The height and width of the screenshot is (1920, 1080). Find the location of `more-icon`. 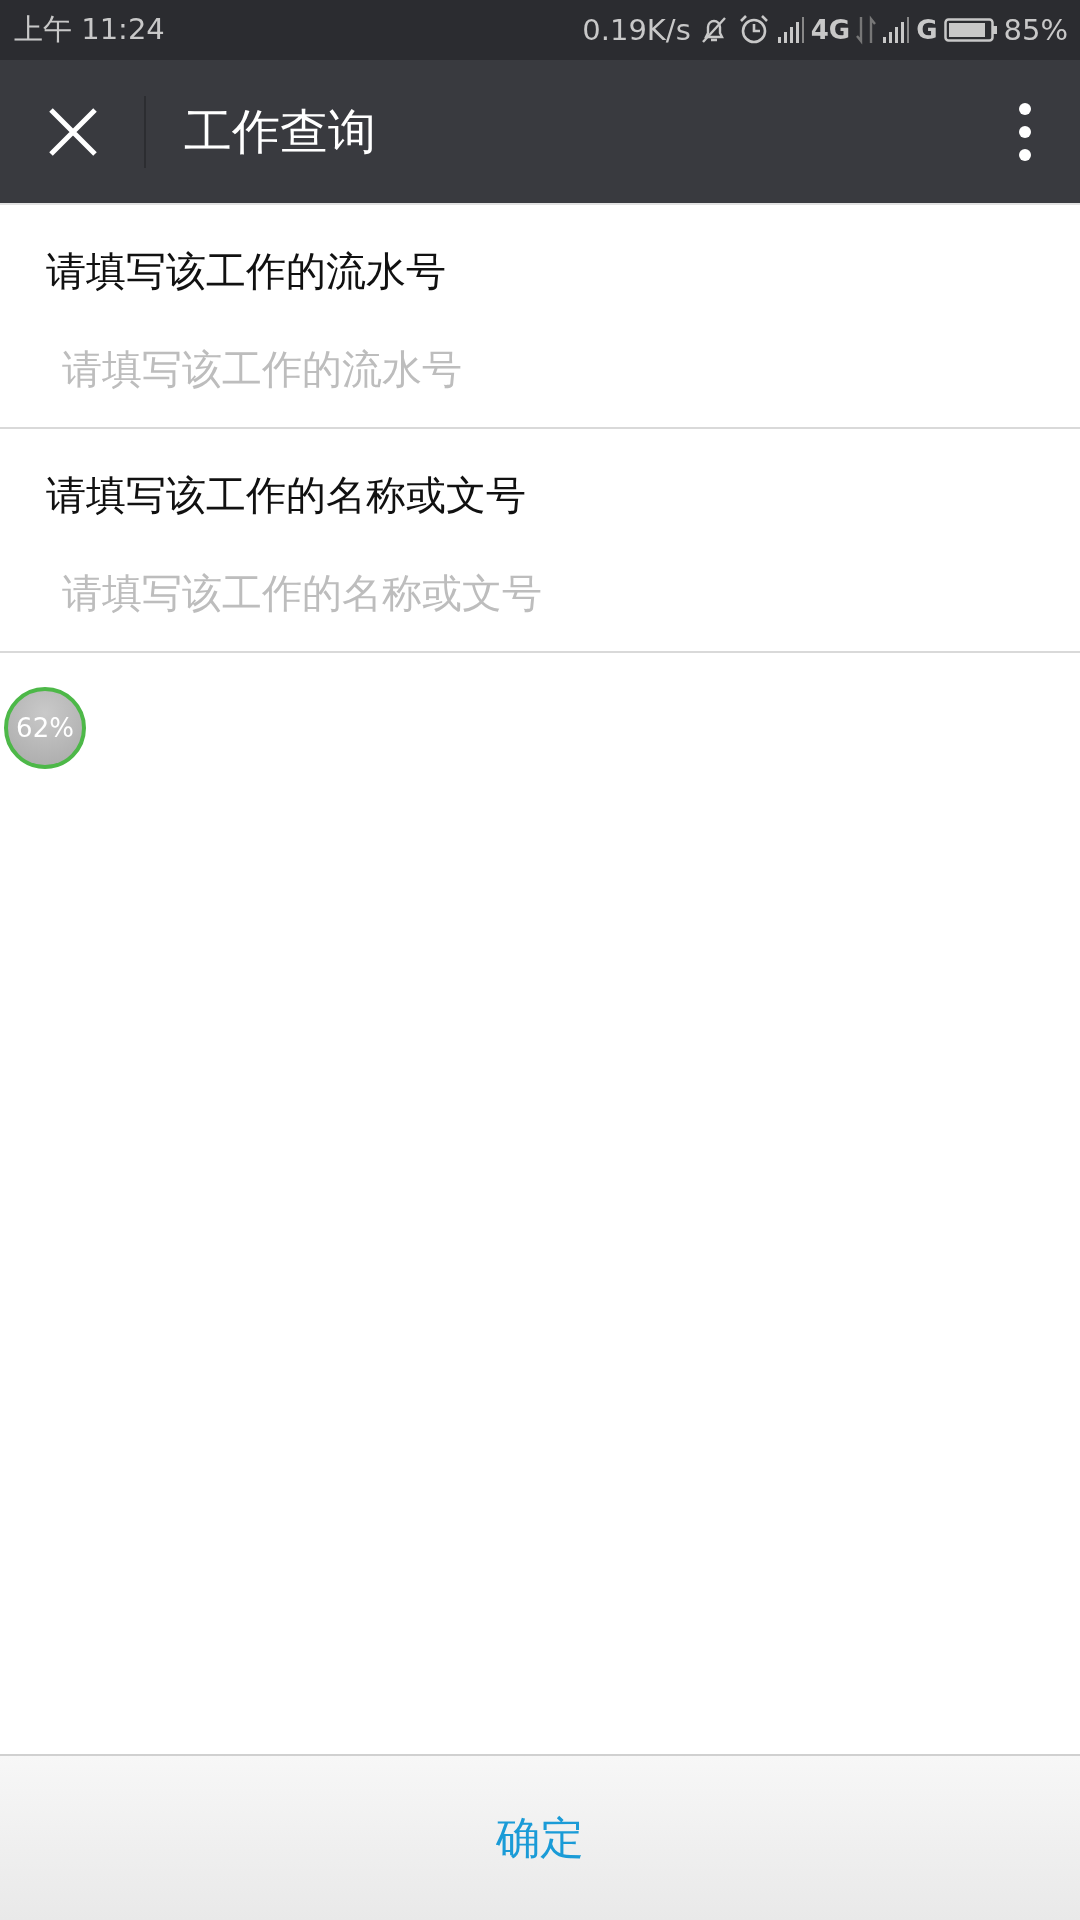

more-icon is located at coordinates (1025, 131).